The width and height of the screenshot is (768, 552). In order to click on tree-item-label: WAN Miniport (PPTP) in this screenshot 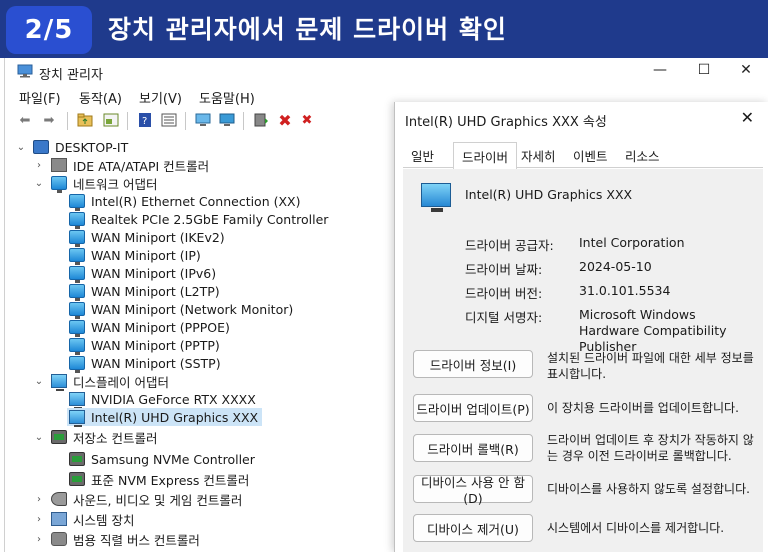, I will do `click(155, 345)`.